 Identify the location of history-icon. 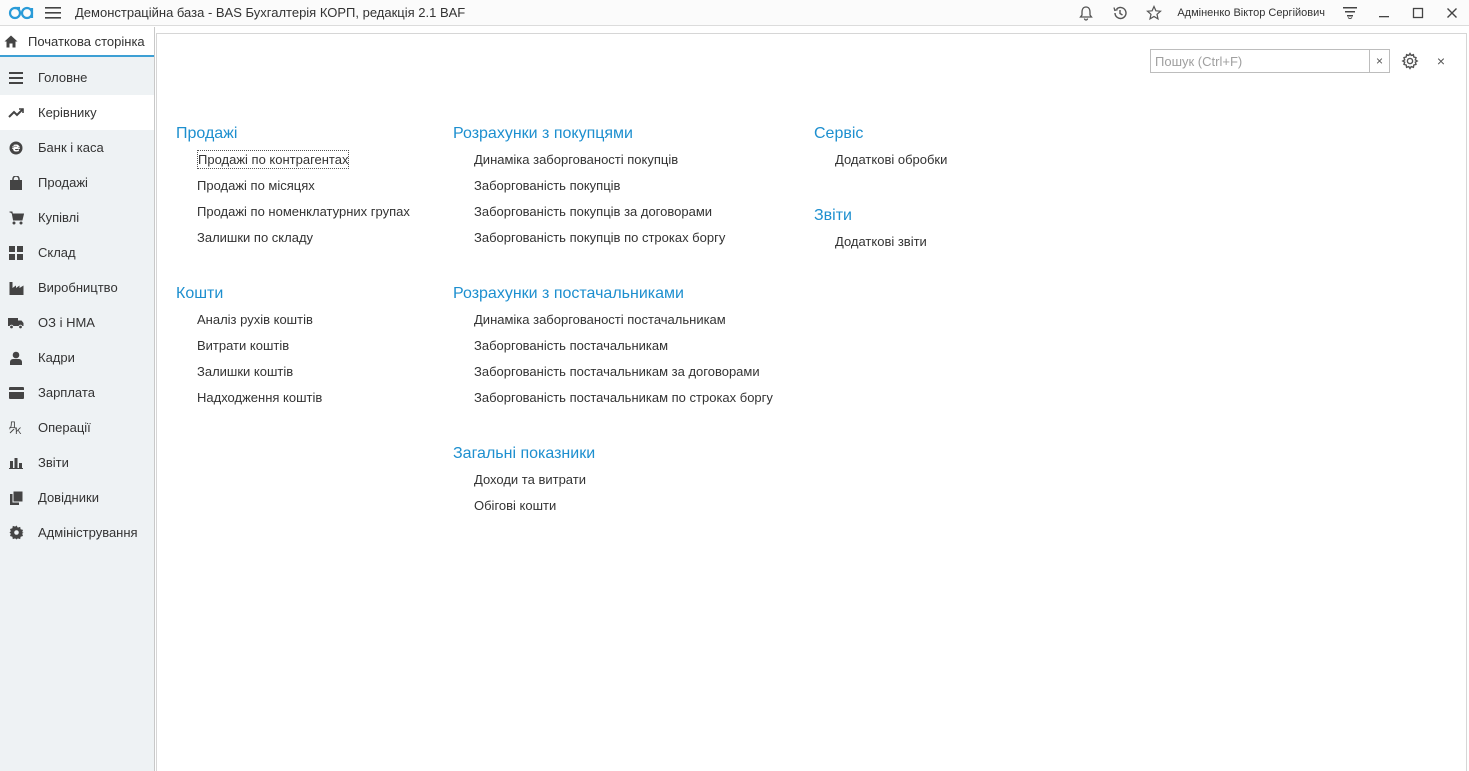
(1120, 13).